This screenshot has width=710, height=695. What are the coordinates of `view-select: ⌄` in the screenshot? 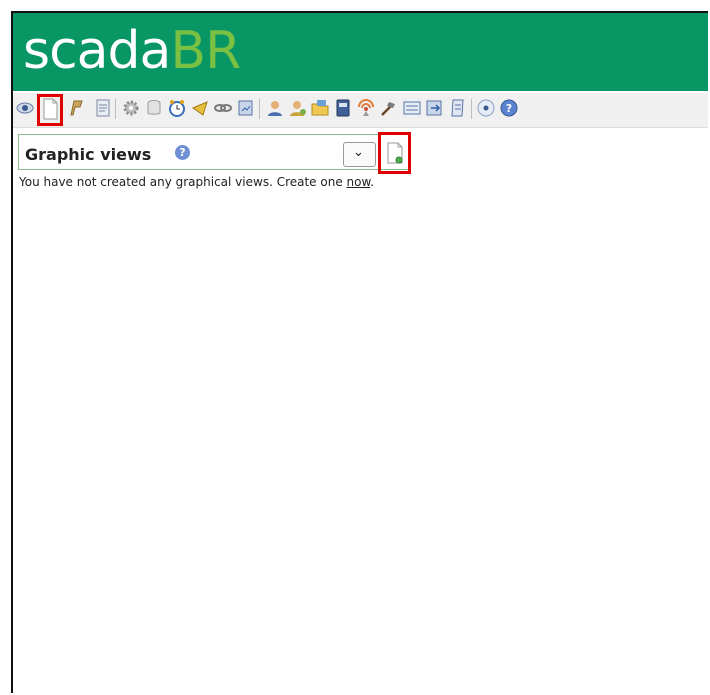 It's located at (359, 154).